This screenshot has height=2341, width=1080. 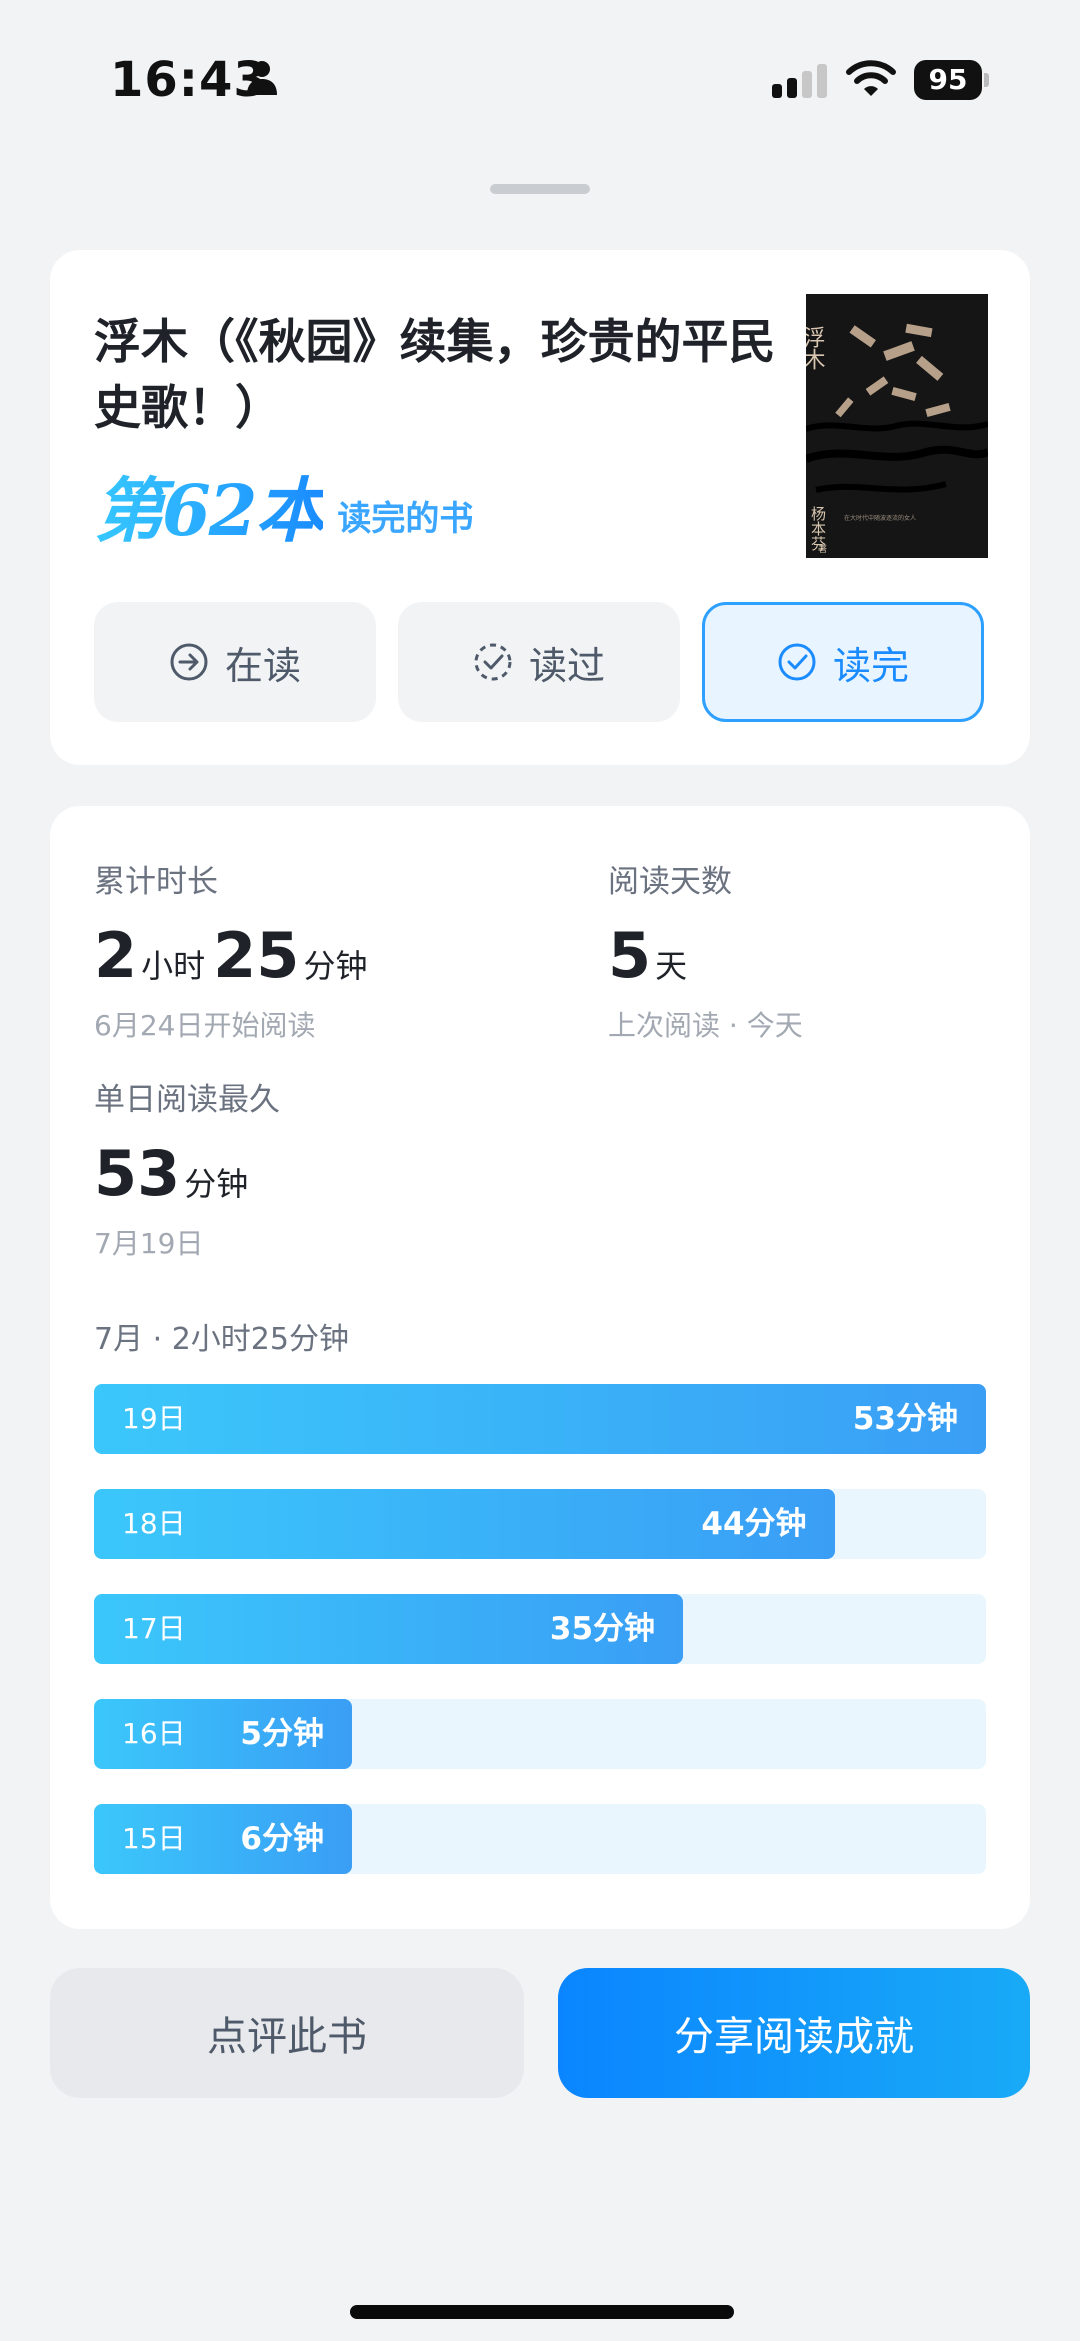 I want to click on stat-days-sub: 上次阅读 · 今天, so click(x=705, y=1025).